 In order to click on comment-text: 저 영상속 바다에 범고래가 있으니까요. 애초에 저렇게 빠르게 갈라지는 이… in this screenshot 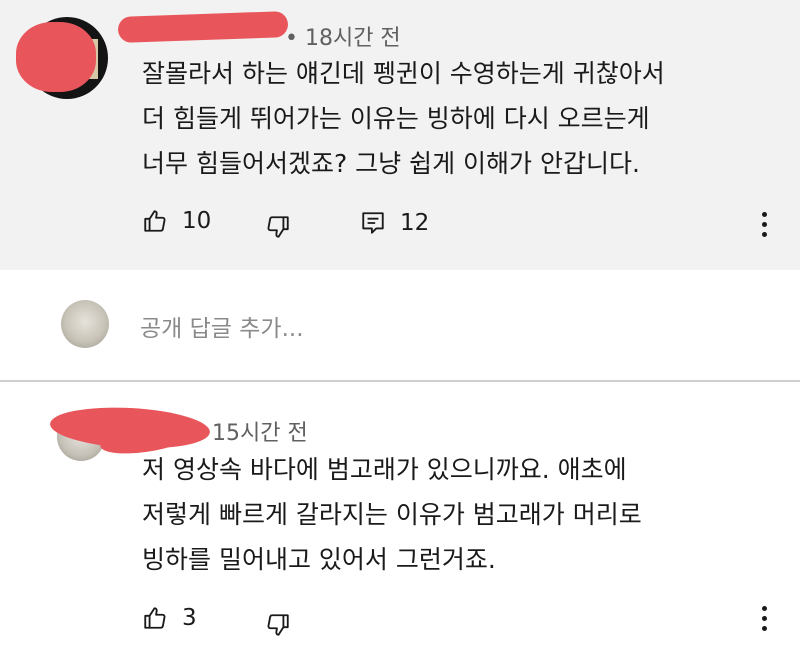, I will do `click(392, 514)`.